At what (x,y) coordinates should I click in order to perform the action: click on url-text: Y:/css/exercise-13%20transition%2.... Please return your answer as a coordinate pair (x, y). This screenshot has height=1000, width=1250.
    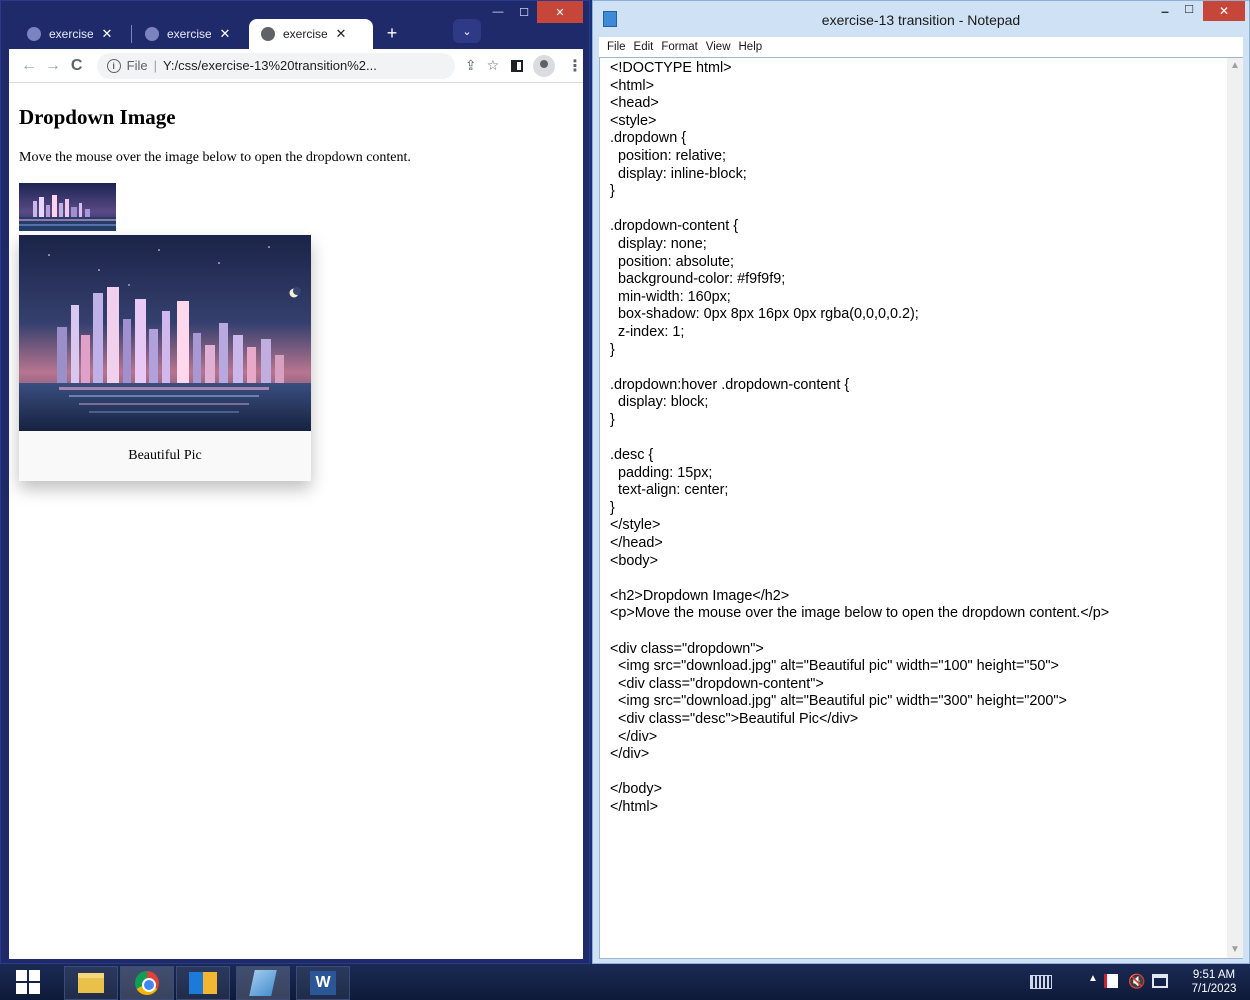
    Looking at the image, I should click on (269, 65).